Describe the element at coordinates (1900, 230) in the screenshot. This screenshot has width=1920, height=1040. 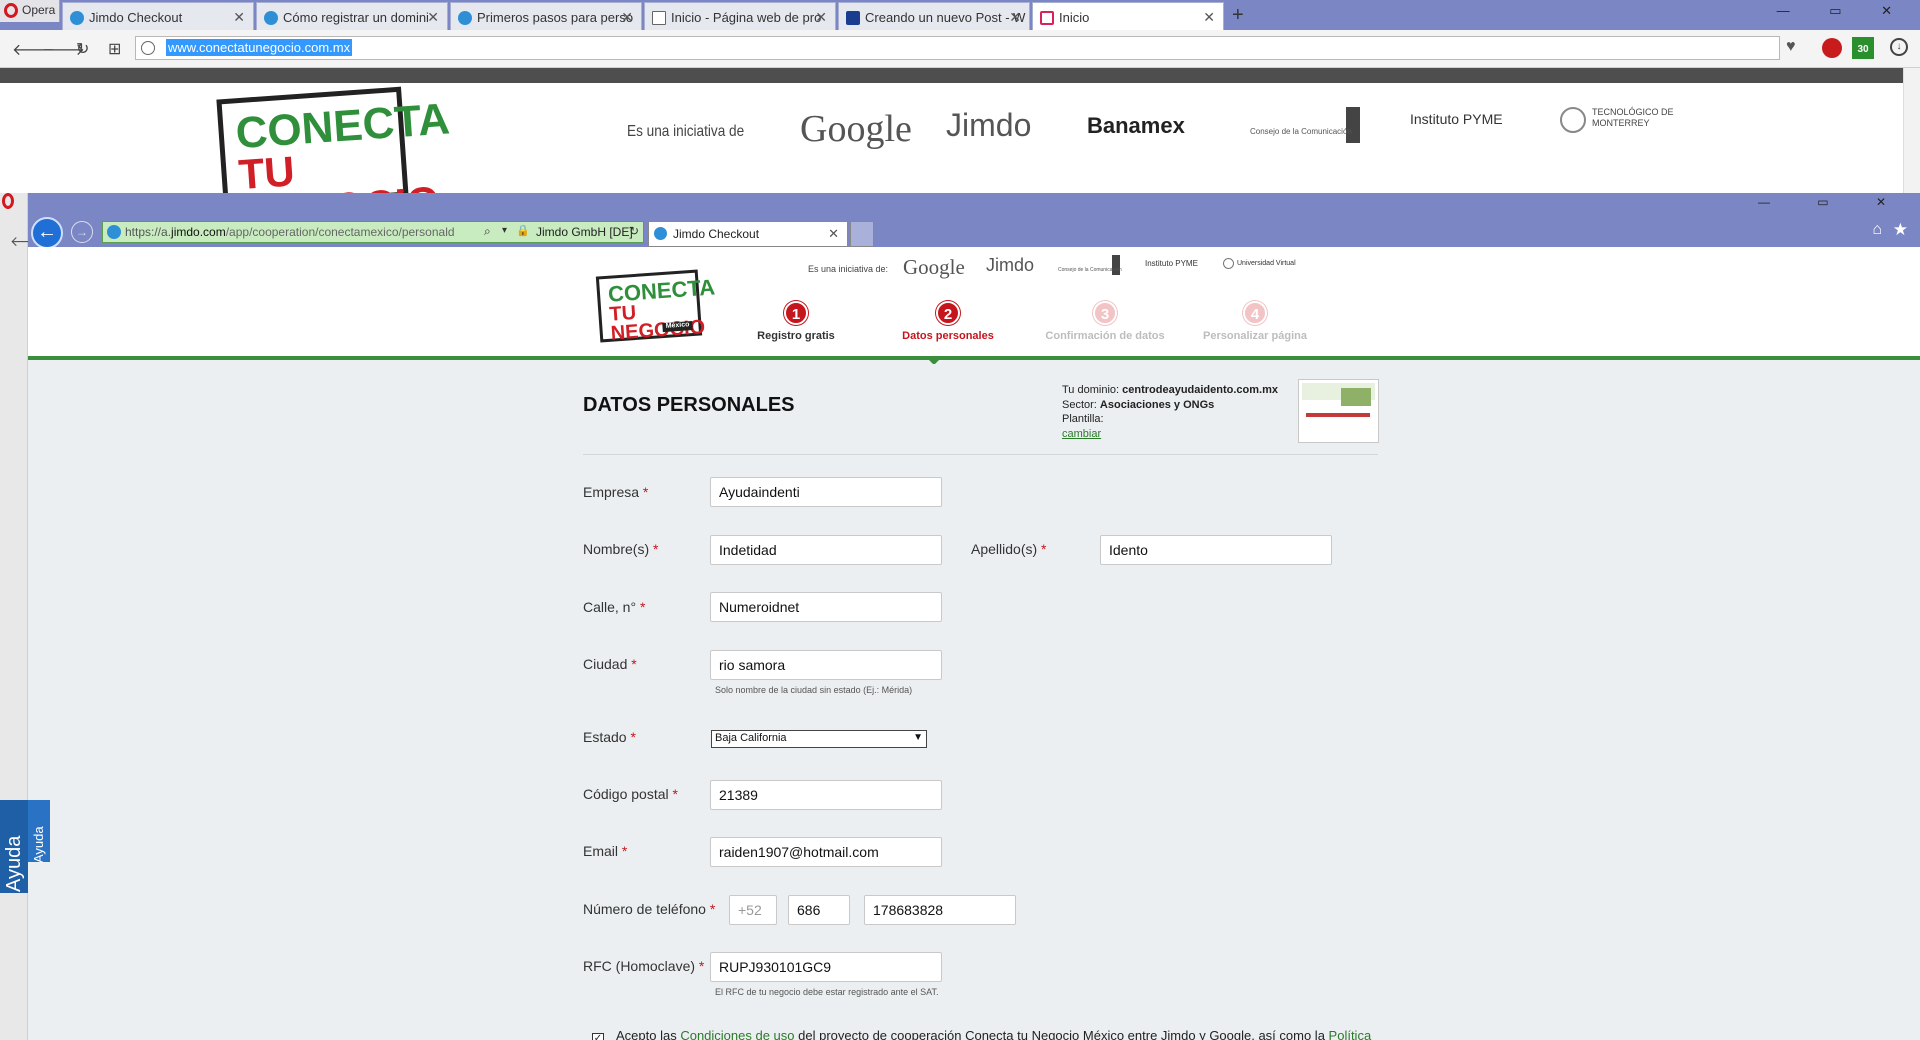
I see `favorites-star-icon: ★` at that location.